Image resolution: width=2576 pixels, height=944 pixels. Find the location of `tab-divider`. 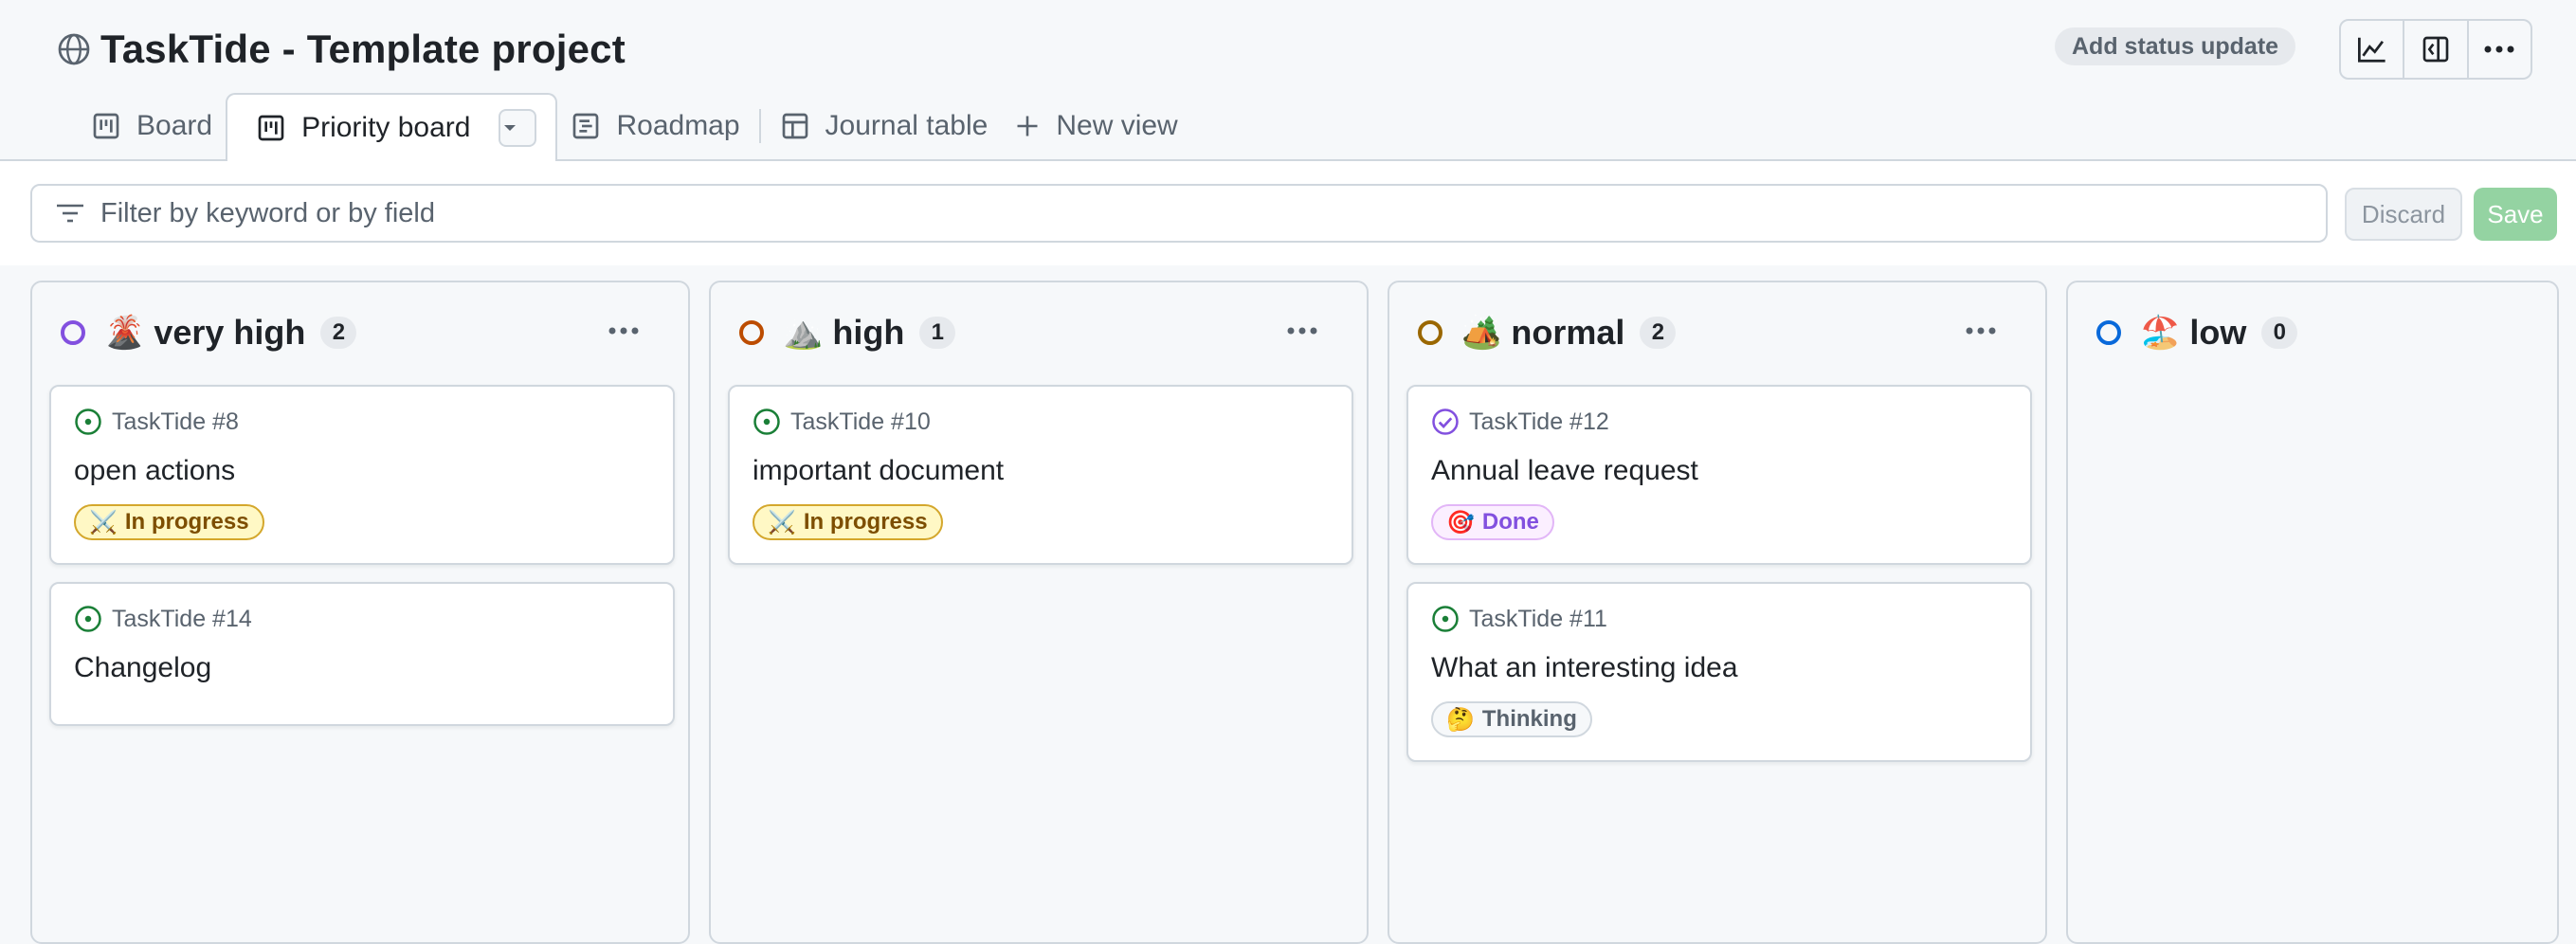

tab-divider is located at coordinates (759, 126).